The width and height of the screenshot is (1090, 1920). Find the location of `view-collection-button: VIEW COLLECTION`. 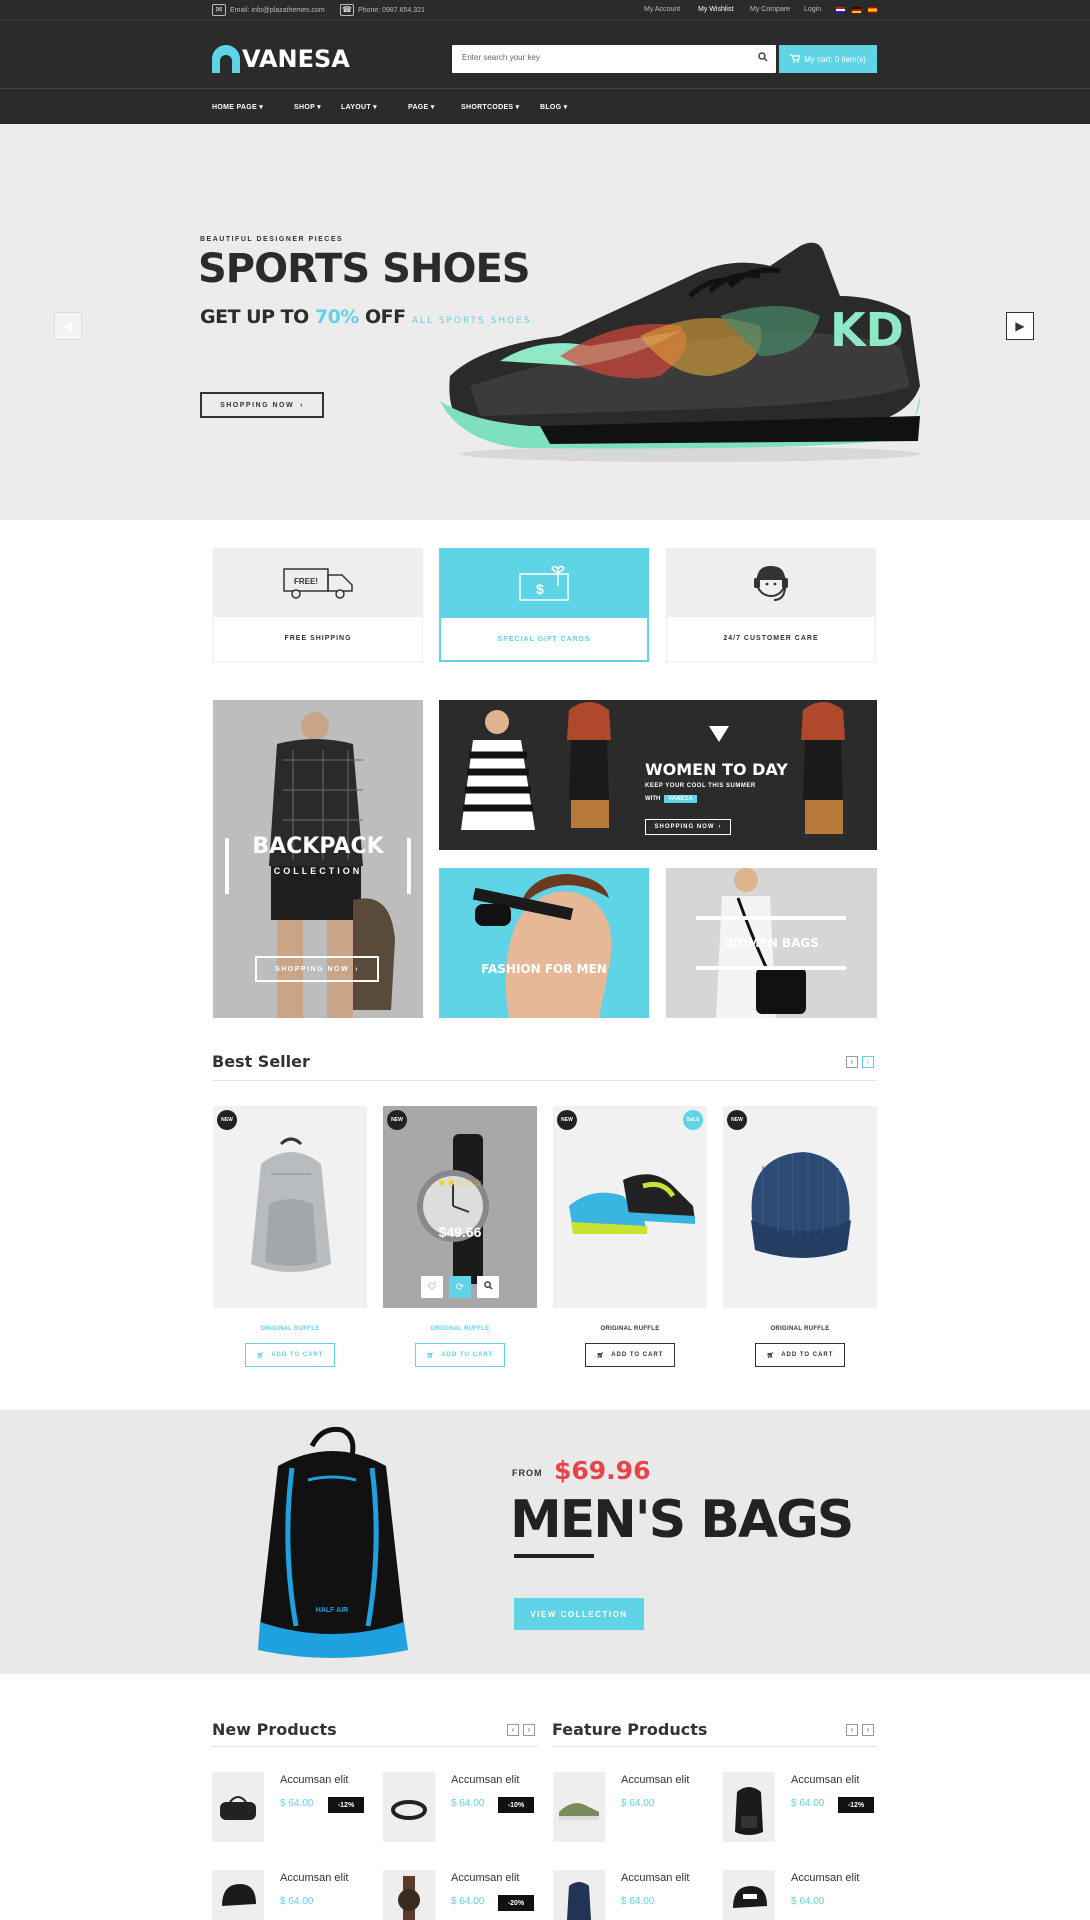

view-collection-button: VIEW COLLECTION is located at coordinates (579, 1614).